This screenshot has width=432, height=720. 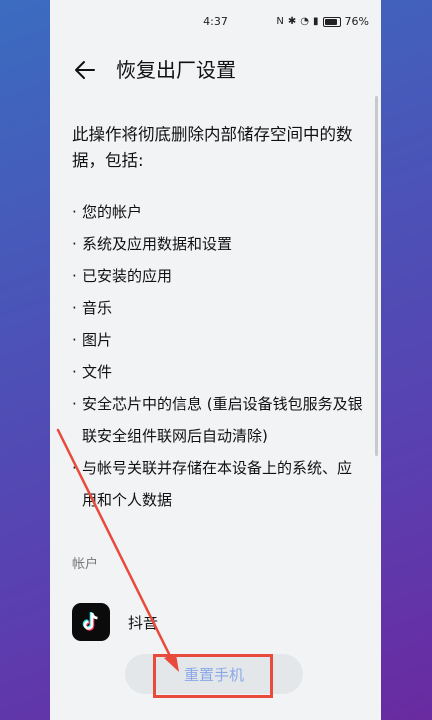 I want to click on bluetooth-icon: ✱, so click(x=292, y=21).